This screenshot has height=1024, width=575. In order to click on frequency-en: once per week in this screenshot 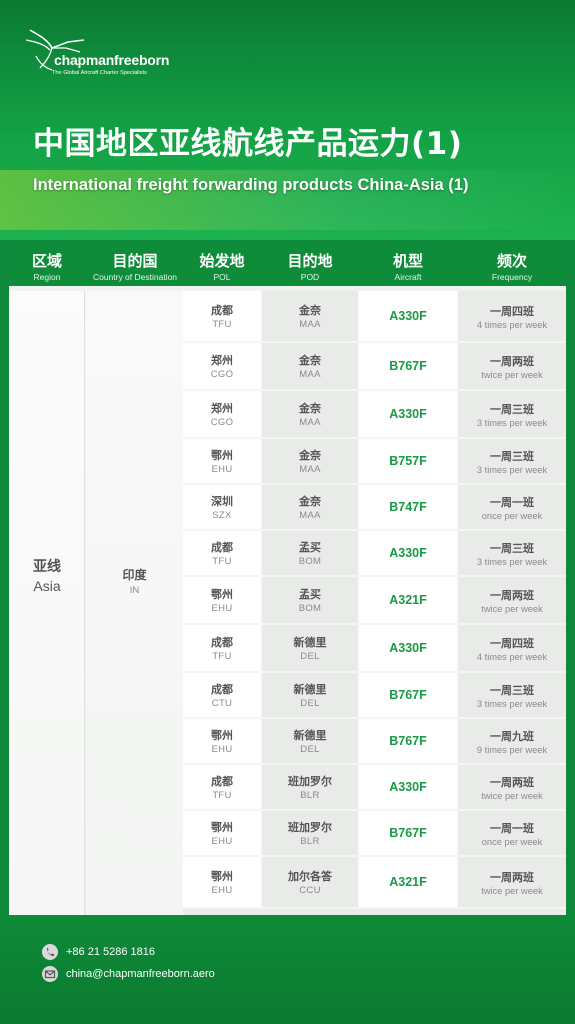, I will do `click(512, 515)`.